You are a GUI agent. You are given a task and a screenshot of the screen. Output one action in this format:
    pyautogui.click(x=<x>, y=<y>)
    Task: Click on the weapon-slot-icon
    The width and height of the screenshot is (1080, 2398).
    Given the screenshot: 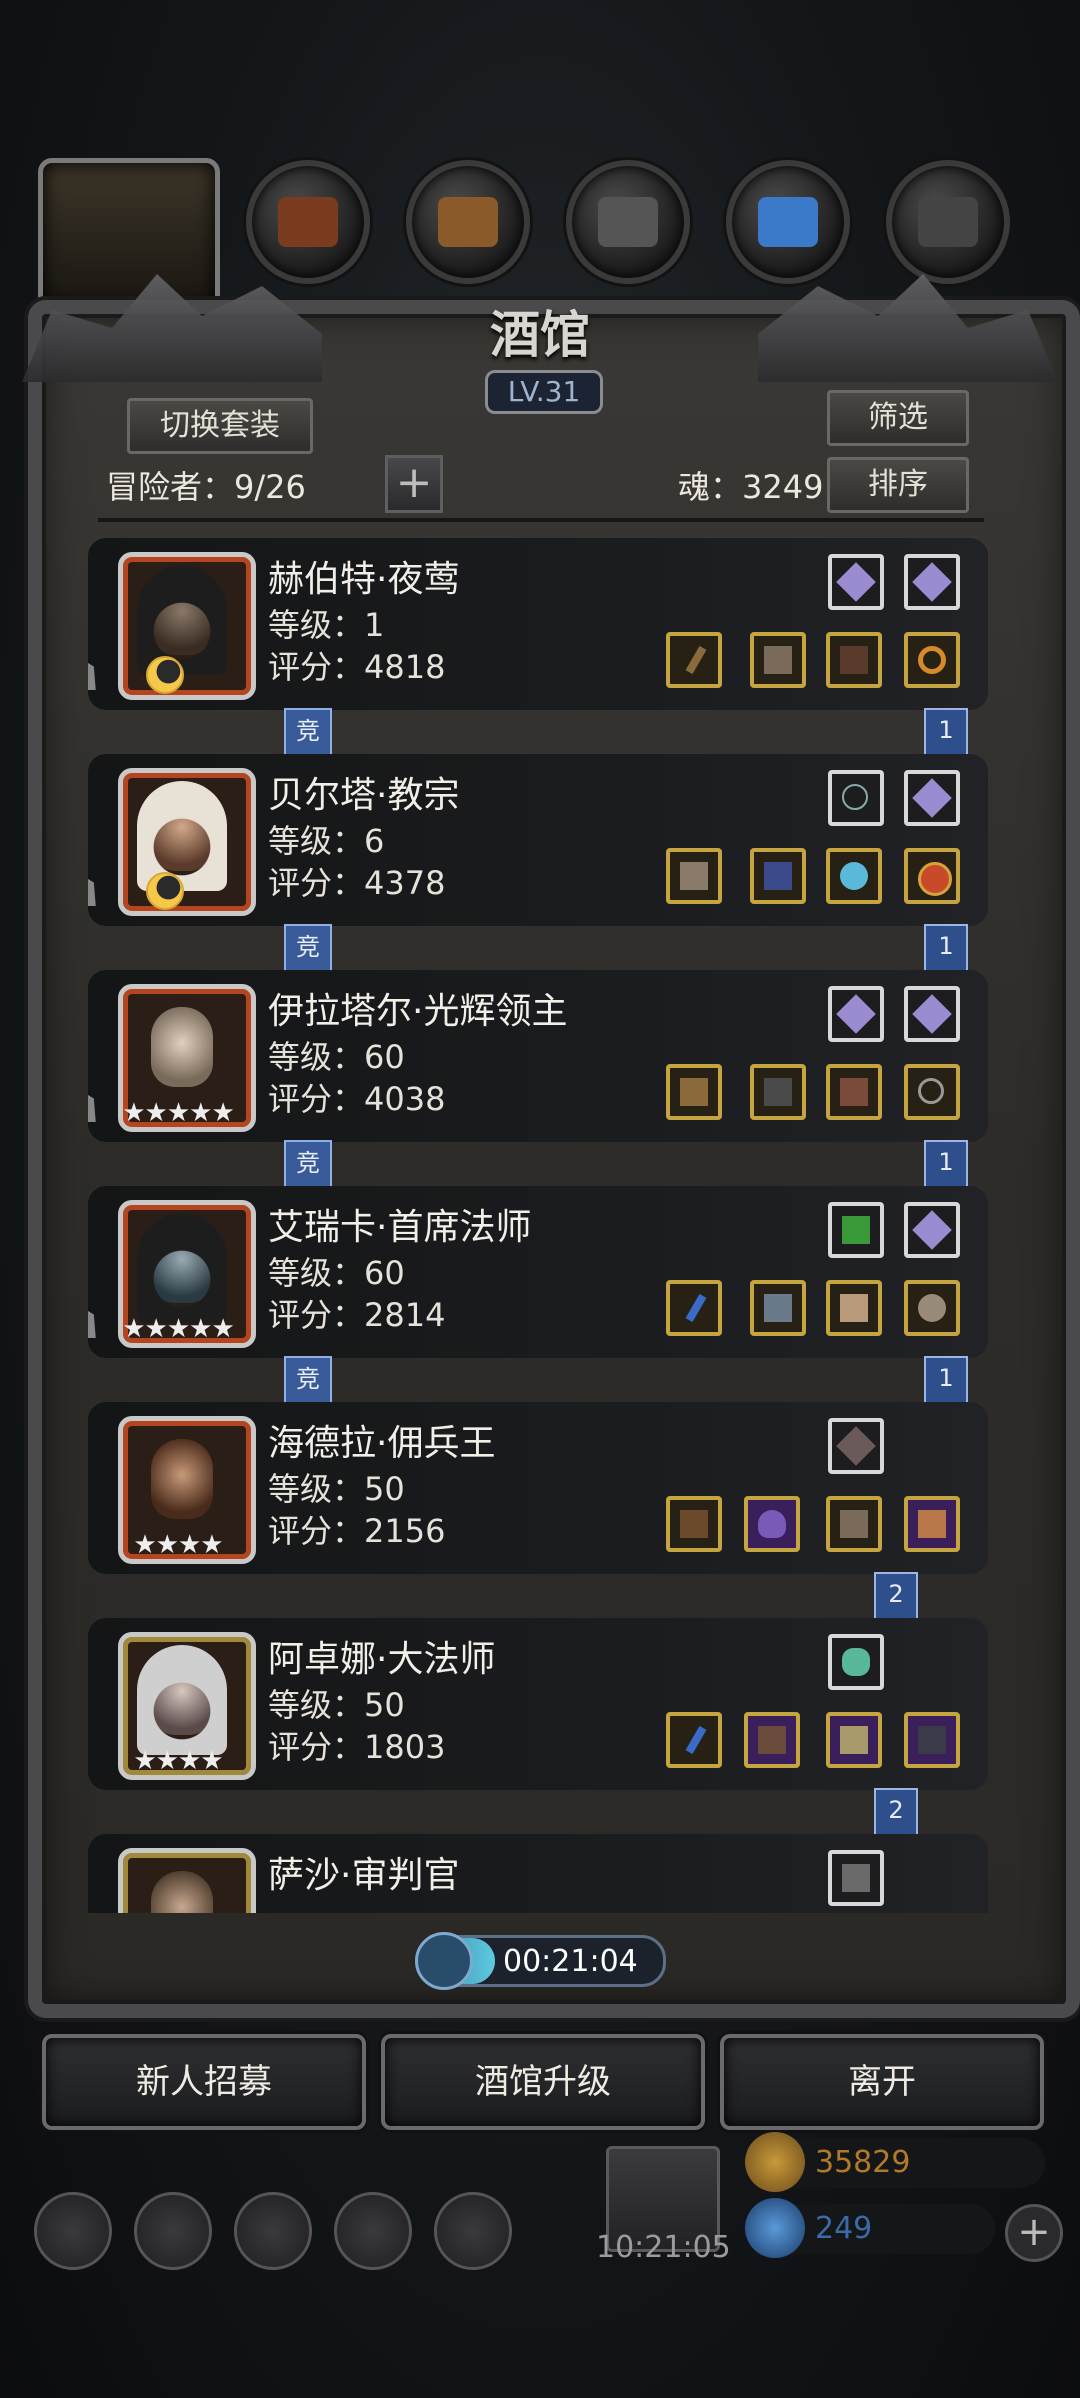 What is the action you would take?
    pyautogui.click(x=694, y=660)
    